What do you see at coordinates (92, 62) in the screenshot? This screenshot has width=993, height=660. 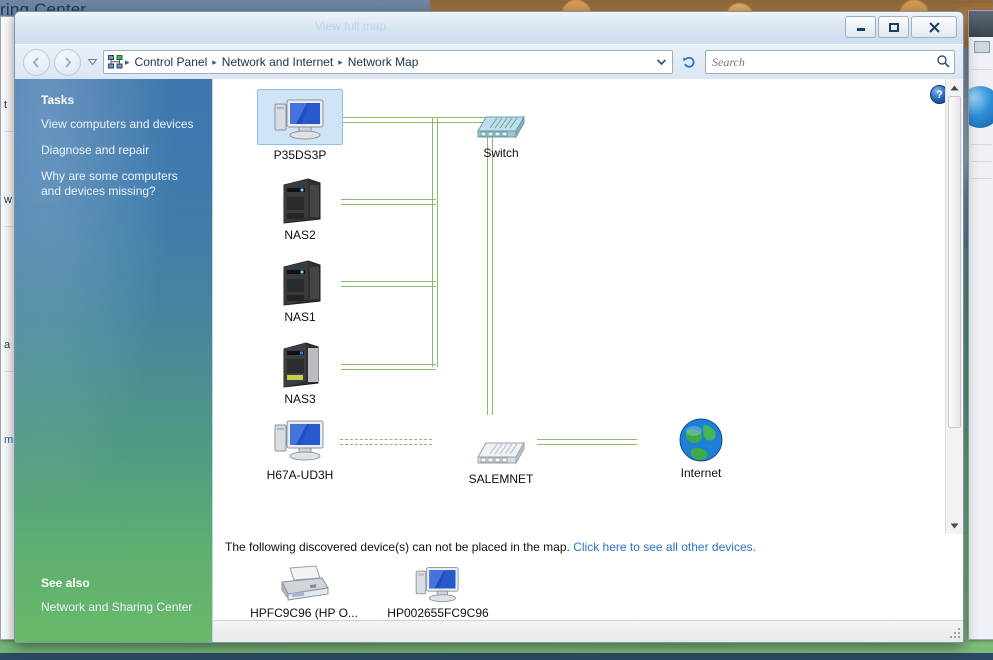 I see `history-dropdown-button` at bounding box center [92, 62].